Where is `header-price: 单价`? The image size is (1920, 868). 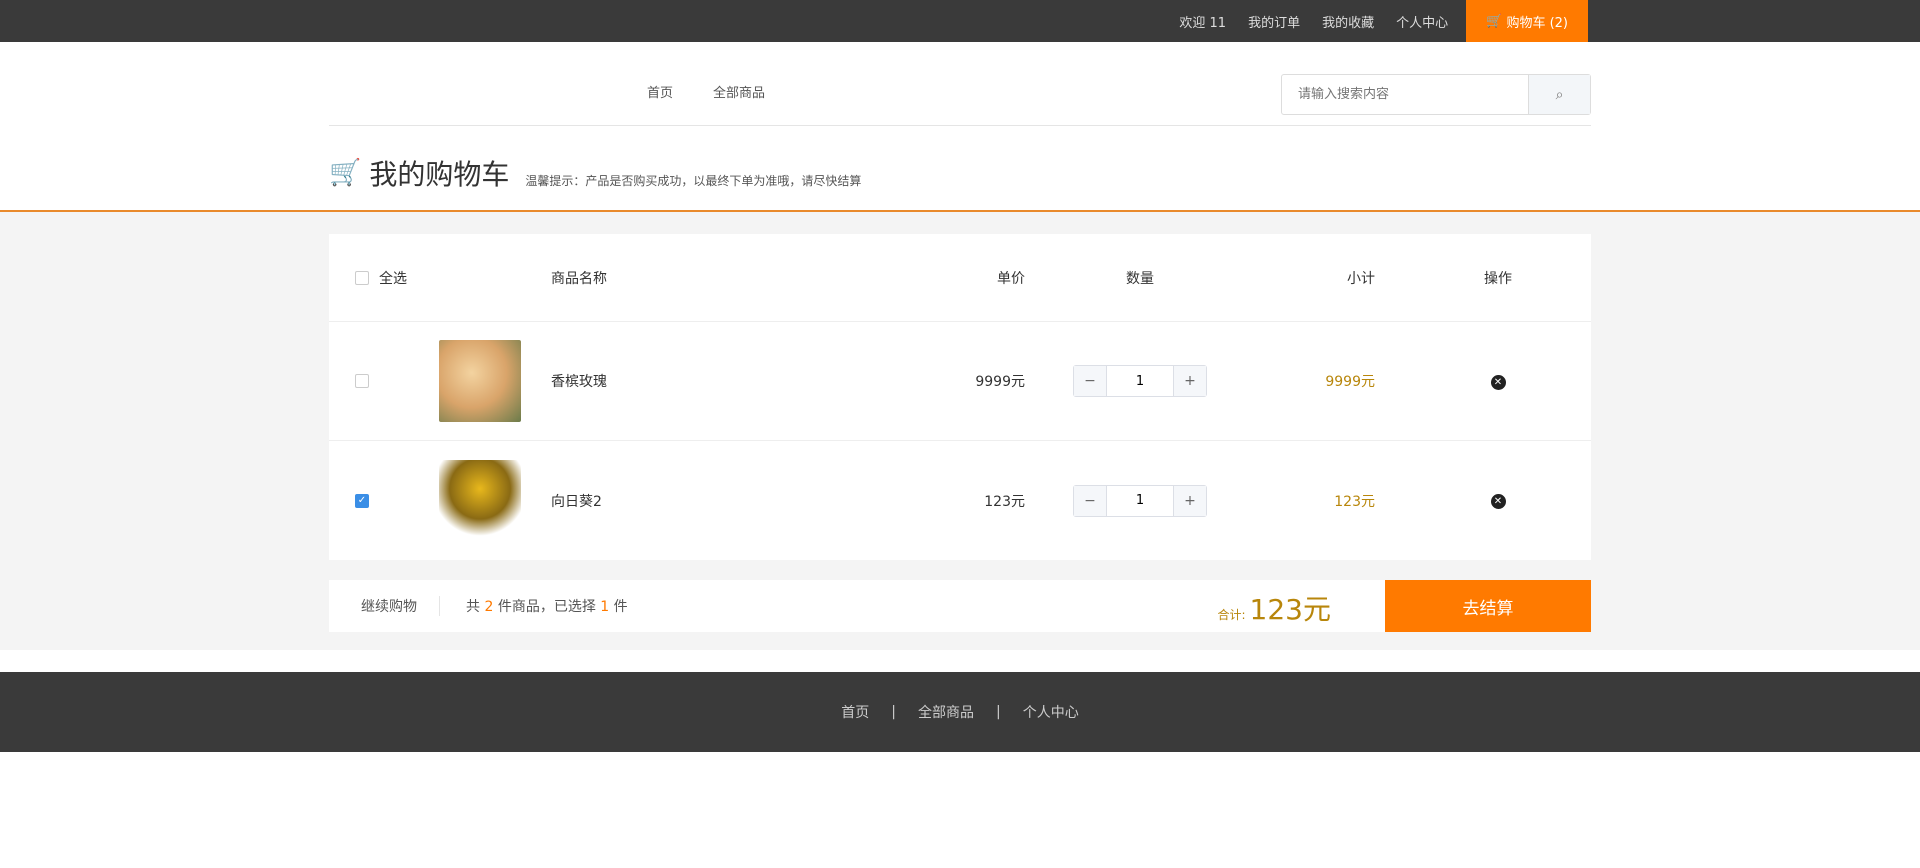 header-price: 单价 is located at coordinates (1011, 278).